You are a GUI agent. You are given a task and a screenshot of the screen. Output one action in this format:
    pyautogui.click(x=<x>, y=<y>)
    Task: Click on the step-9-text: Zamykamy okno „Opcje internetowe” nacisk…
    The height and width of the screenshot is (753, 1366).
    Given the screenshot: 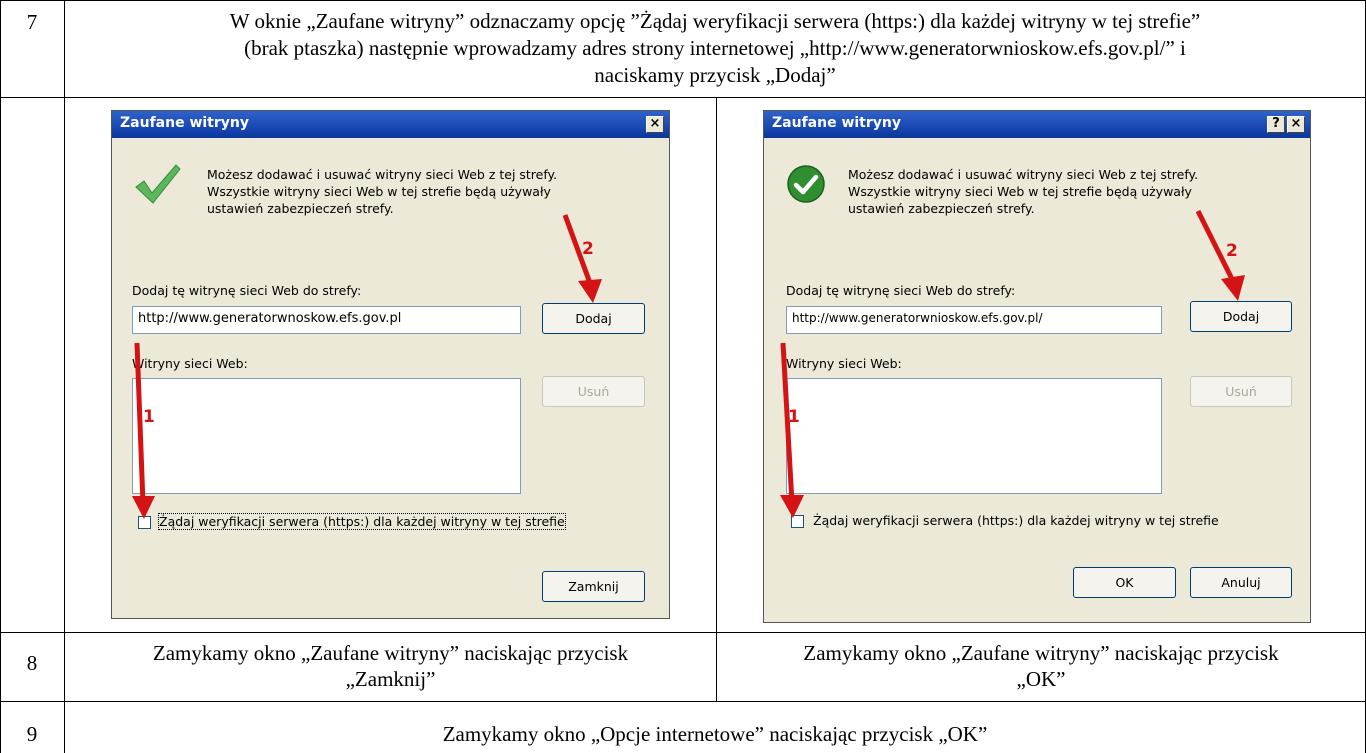 What is the action you would take?
    pyautogui.click(x=715, y=734)
    